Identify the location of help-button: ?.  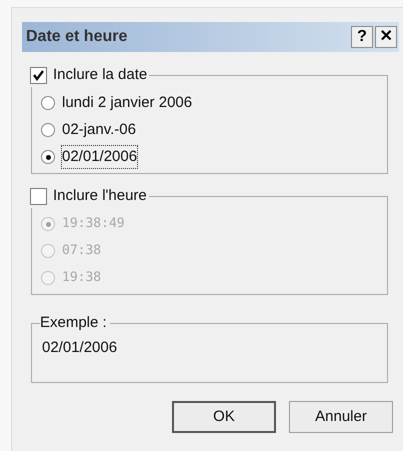
(362, 37).